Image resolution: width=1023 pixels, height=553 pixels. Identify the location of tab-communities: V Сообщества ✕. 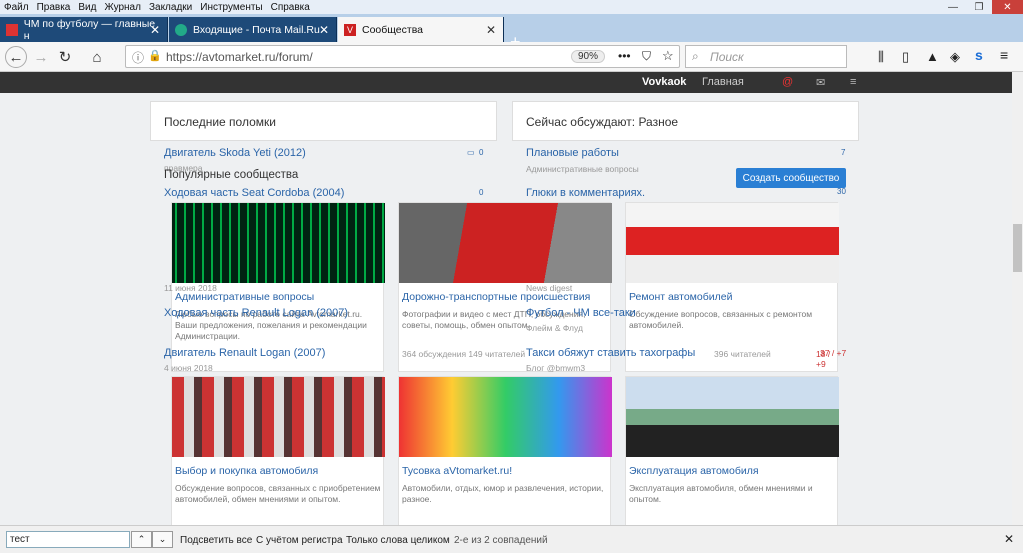
(421, 29).